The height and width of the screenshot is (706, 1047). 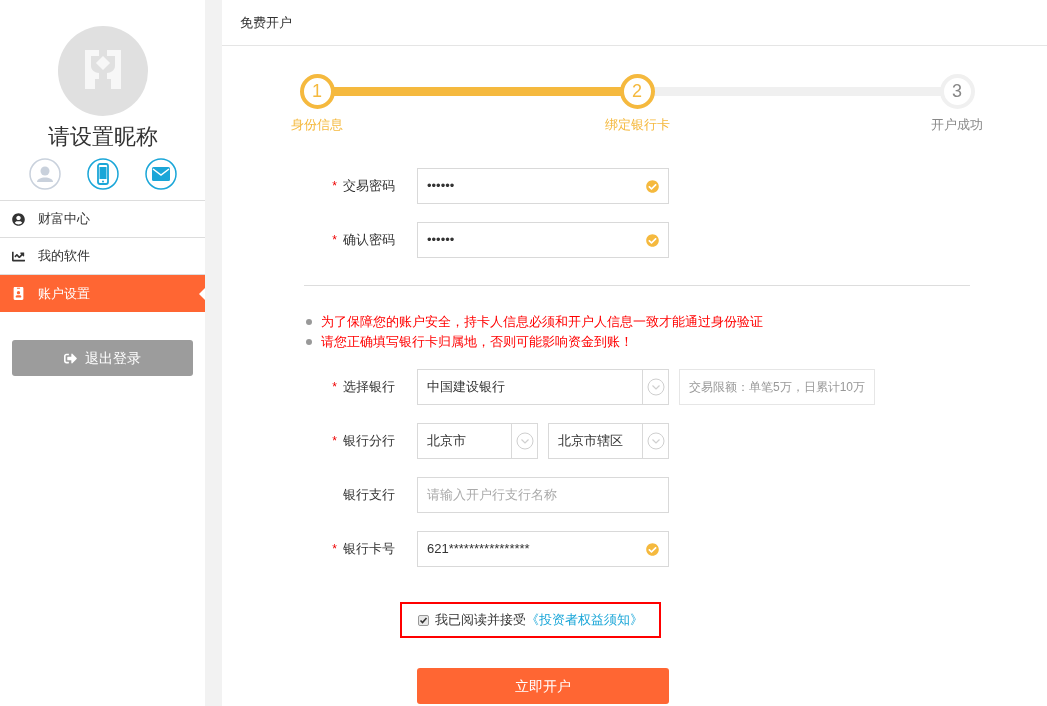 I want to click on limit-hint: 交易限额：单笔5万，日累计10万, so click(x=777, y=387).